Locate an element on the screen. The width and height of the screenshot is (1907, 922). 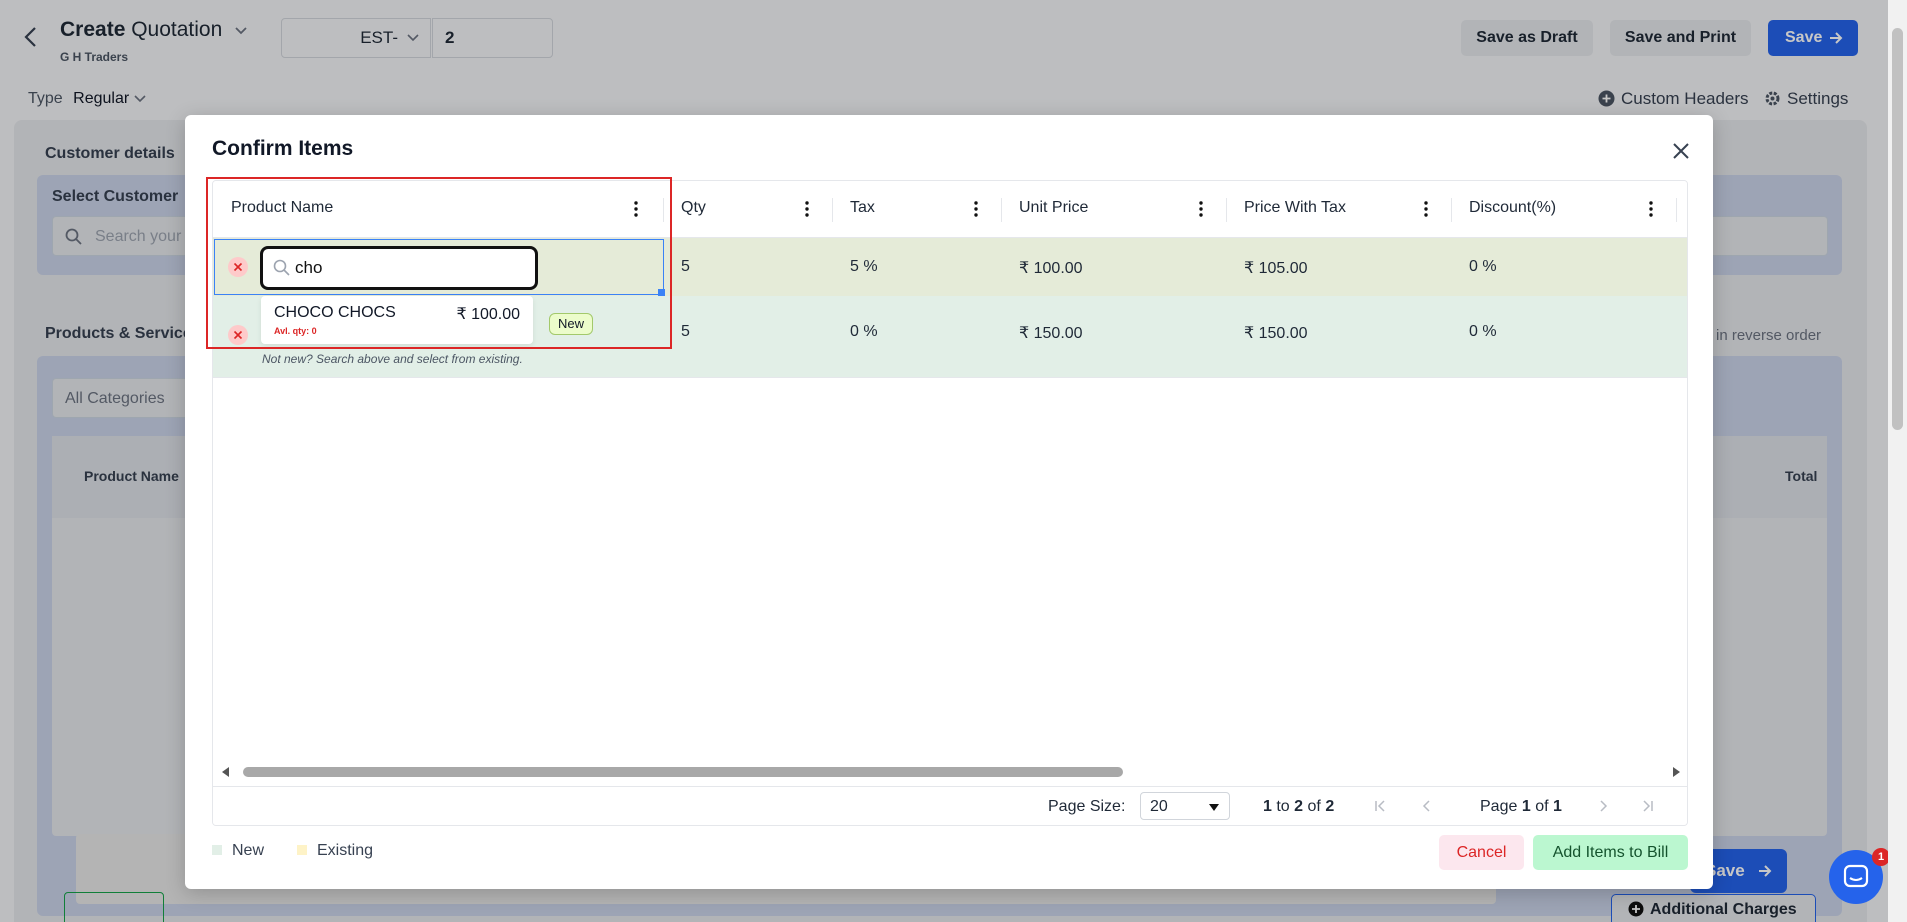
horizontal-scrollbar is located at coordinates (950, 772).